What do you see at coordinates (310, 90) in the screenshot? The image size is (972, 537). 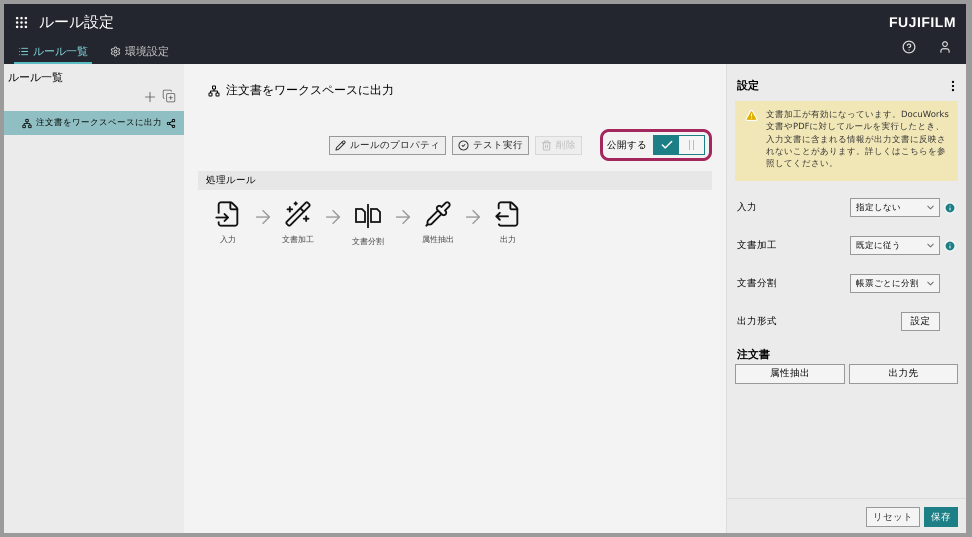 I see `rule-title: 注文書をワークスペースに出力` at bounding box center [310, 90].